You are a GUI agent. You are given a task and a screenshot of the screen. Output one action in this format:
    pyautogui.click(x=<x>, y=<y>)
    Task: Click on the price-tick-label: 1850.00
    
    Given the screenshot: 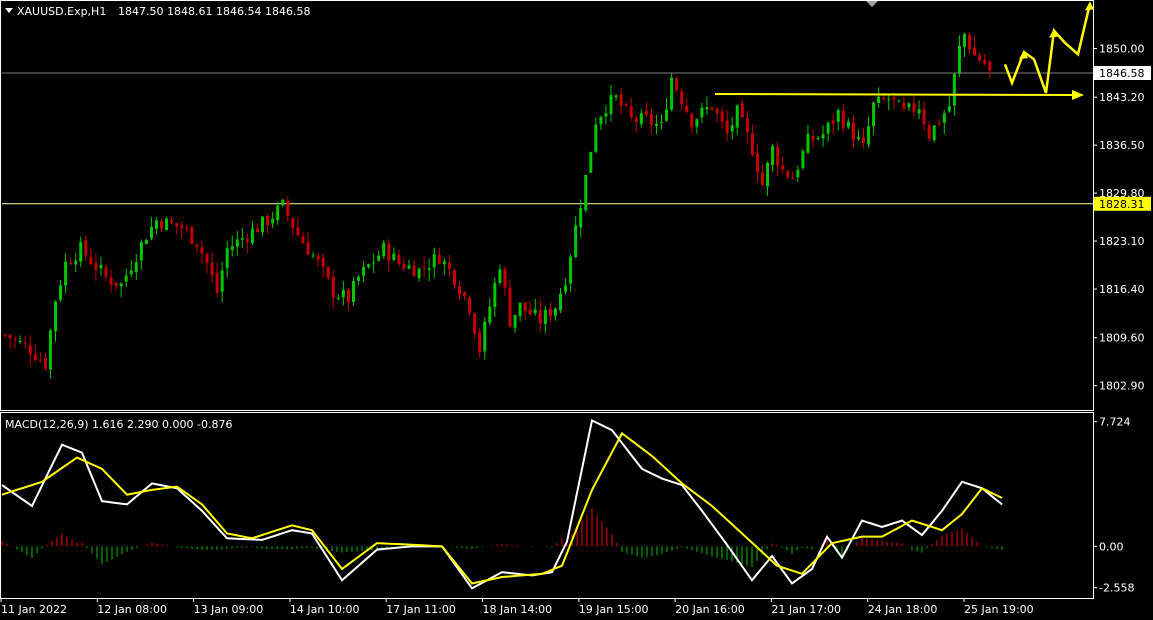 What is the action you would take?
    pyautogui.click(x=1122, y=49)
    